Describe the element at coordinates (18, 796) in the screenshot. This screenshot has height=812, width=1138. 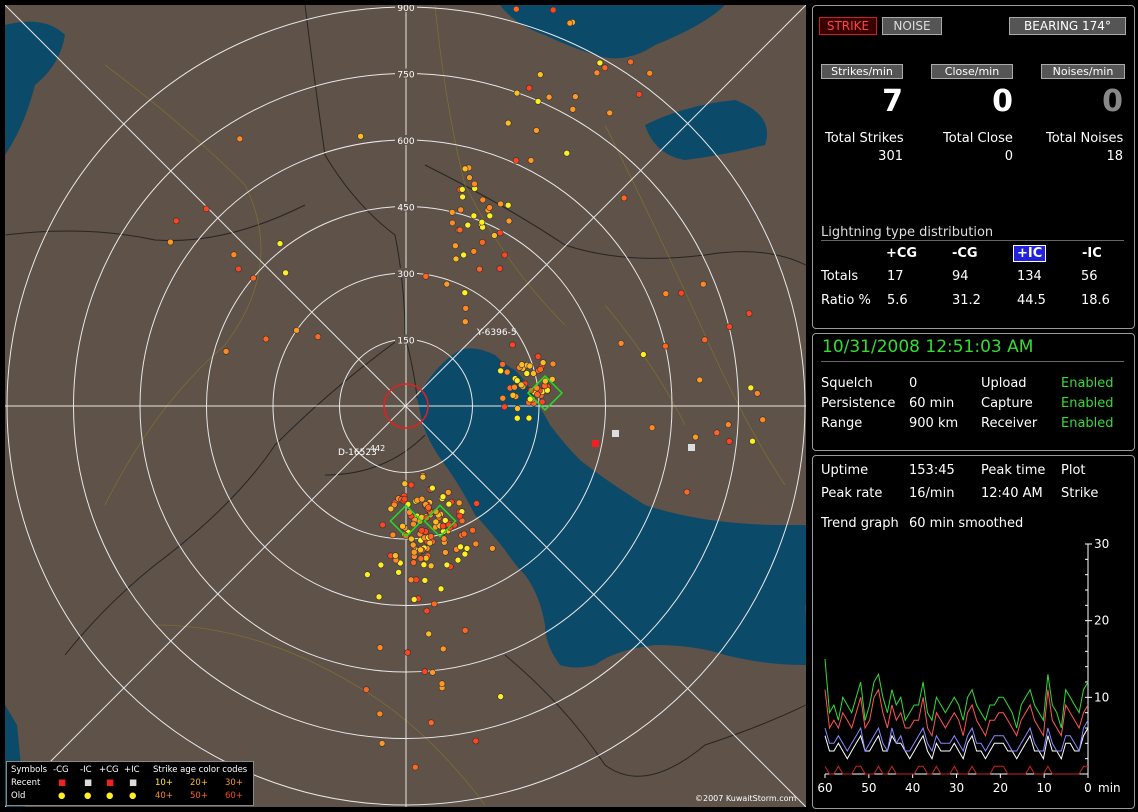
I see `legend-old-label: Old` at that location.